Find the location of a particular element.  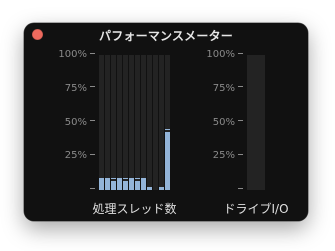

threads-chart is located at coordinates (134, 122).